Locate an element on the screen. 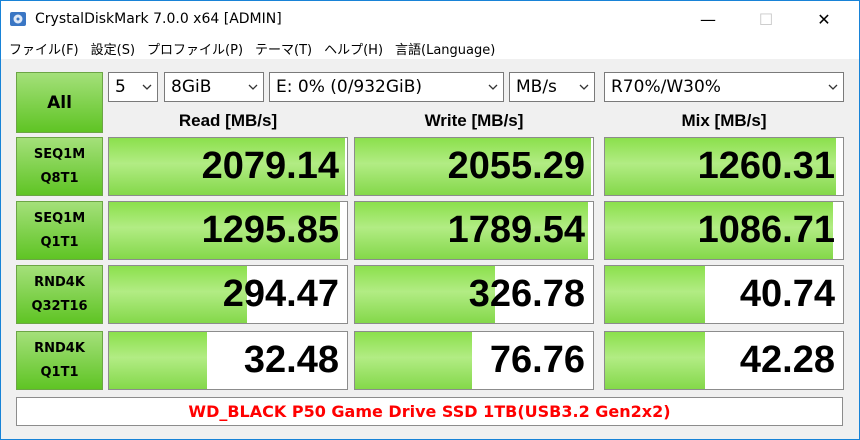 This screenshot has width=860, height=440. drive-select: E: 0% (0/932GiB) is located at coordinates (386, 87).